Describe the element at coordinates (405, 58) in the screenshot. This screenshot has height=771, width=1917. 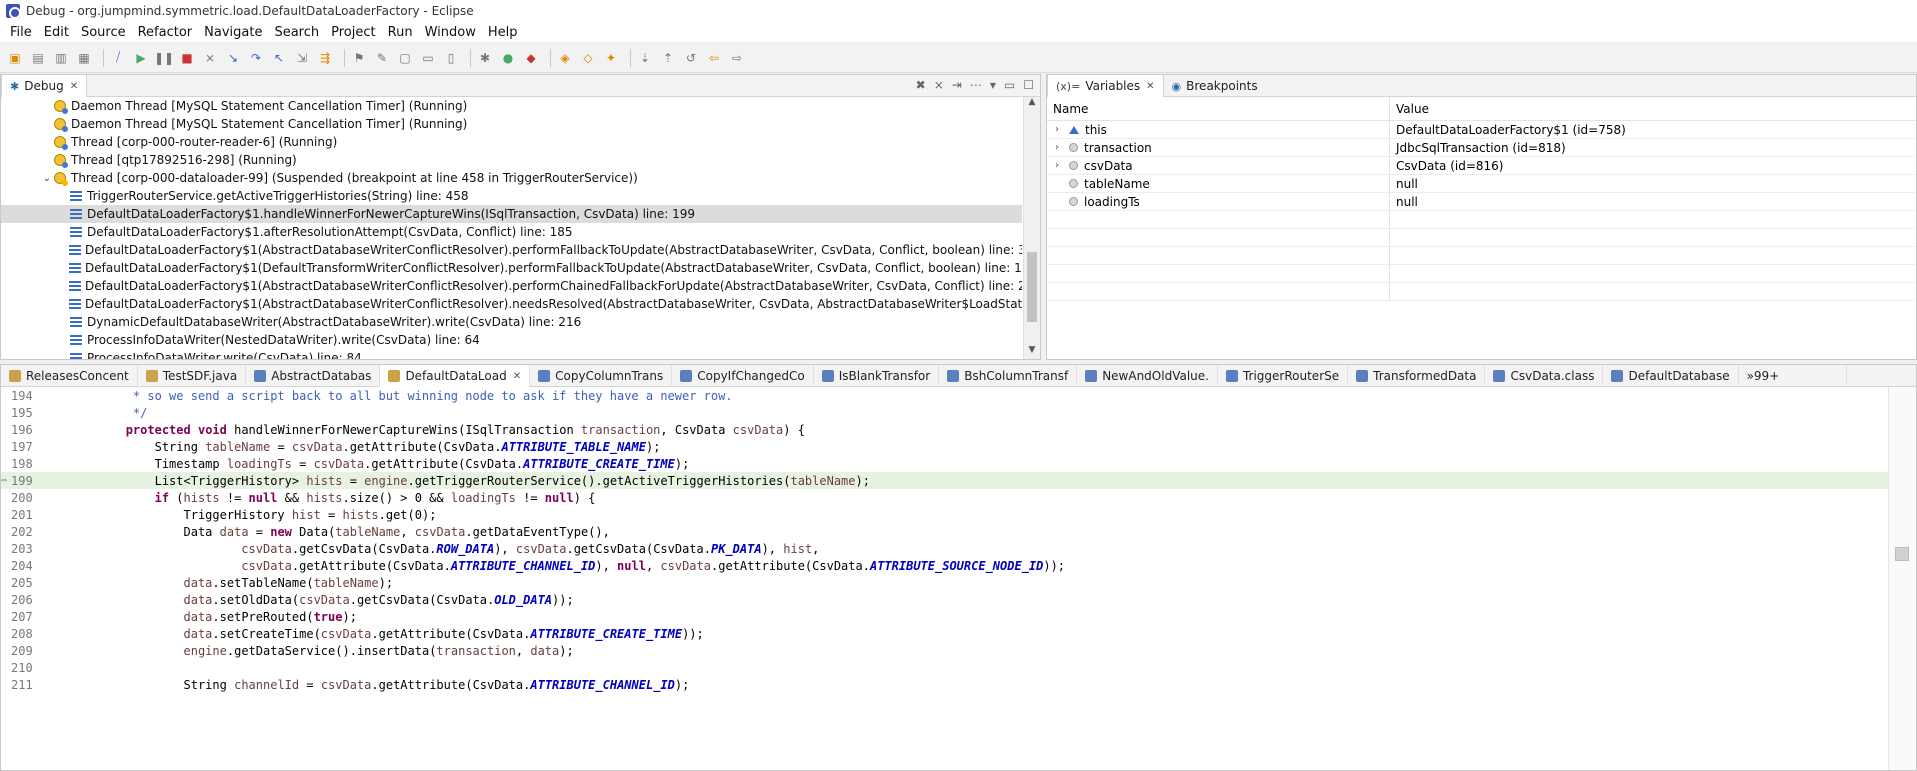
I see `toggle-mark-icon: ▢` at that location.